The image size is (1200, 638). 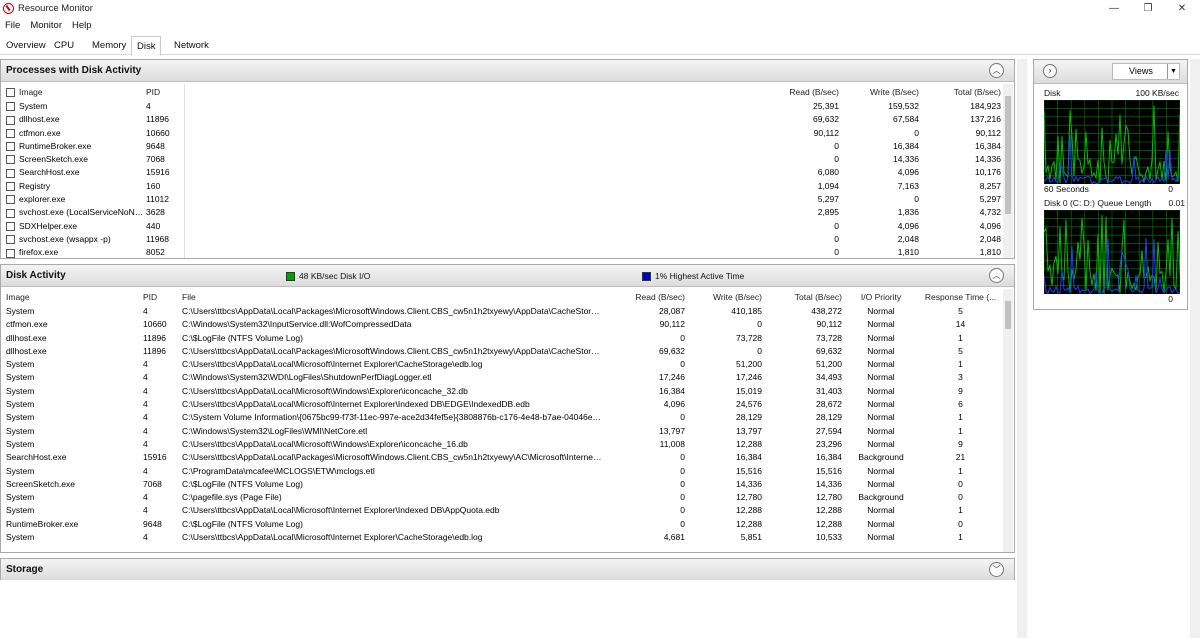 What do you see at coordinates (996, 569) in the screenshot?
I see `expand-icon: ﹀` at bounding box center [996, 569].